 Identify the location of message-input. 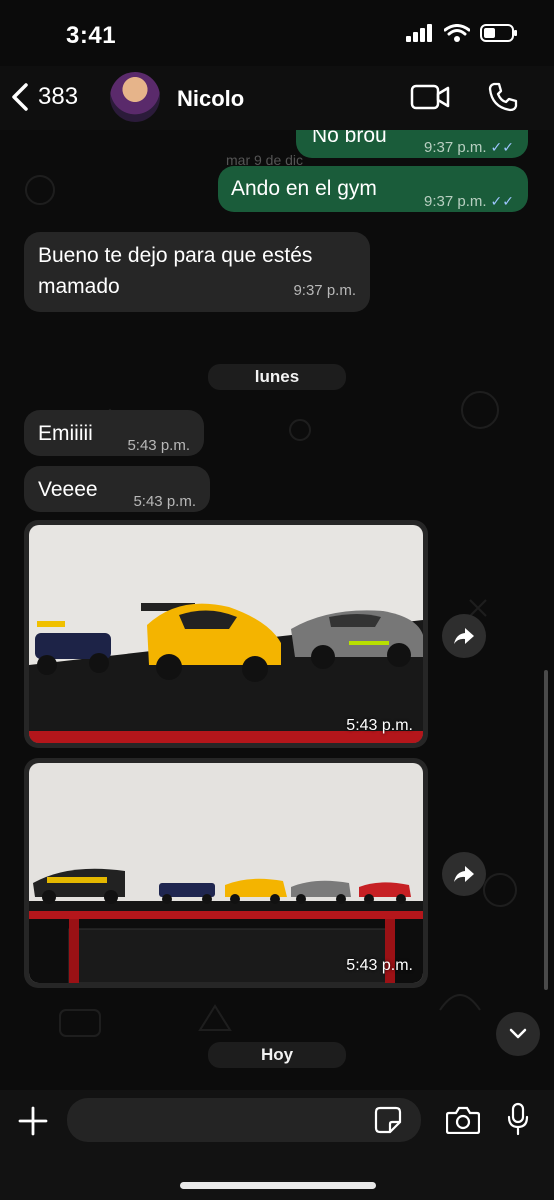
(244, 1120).